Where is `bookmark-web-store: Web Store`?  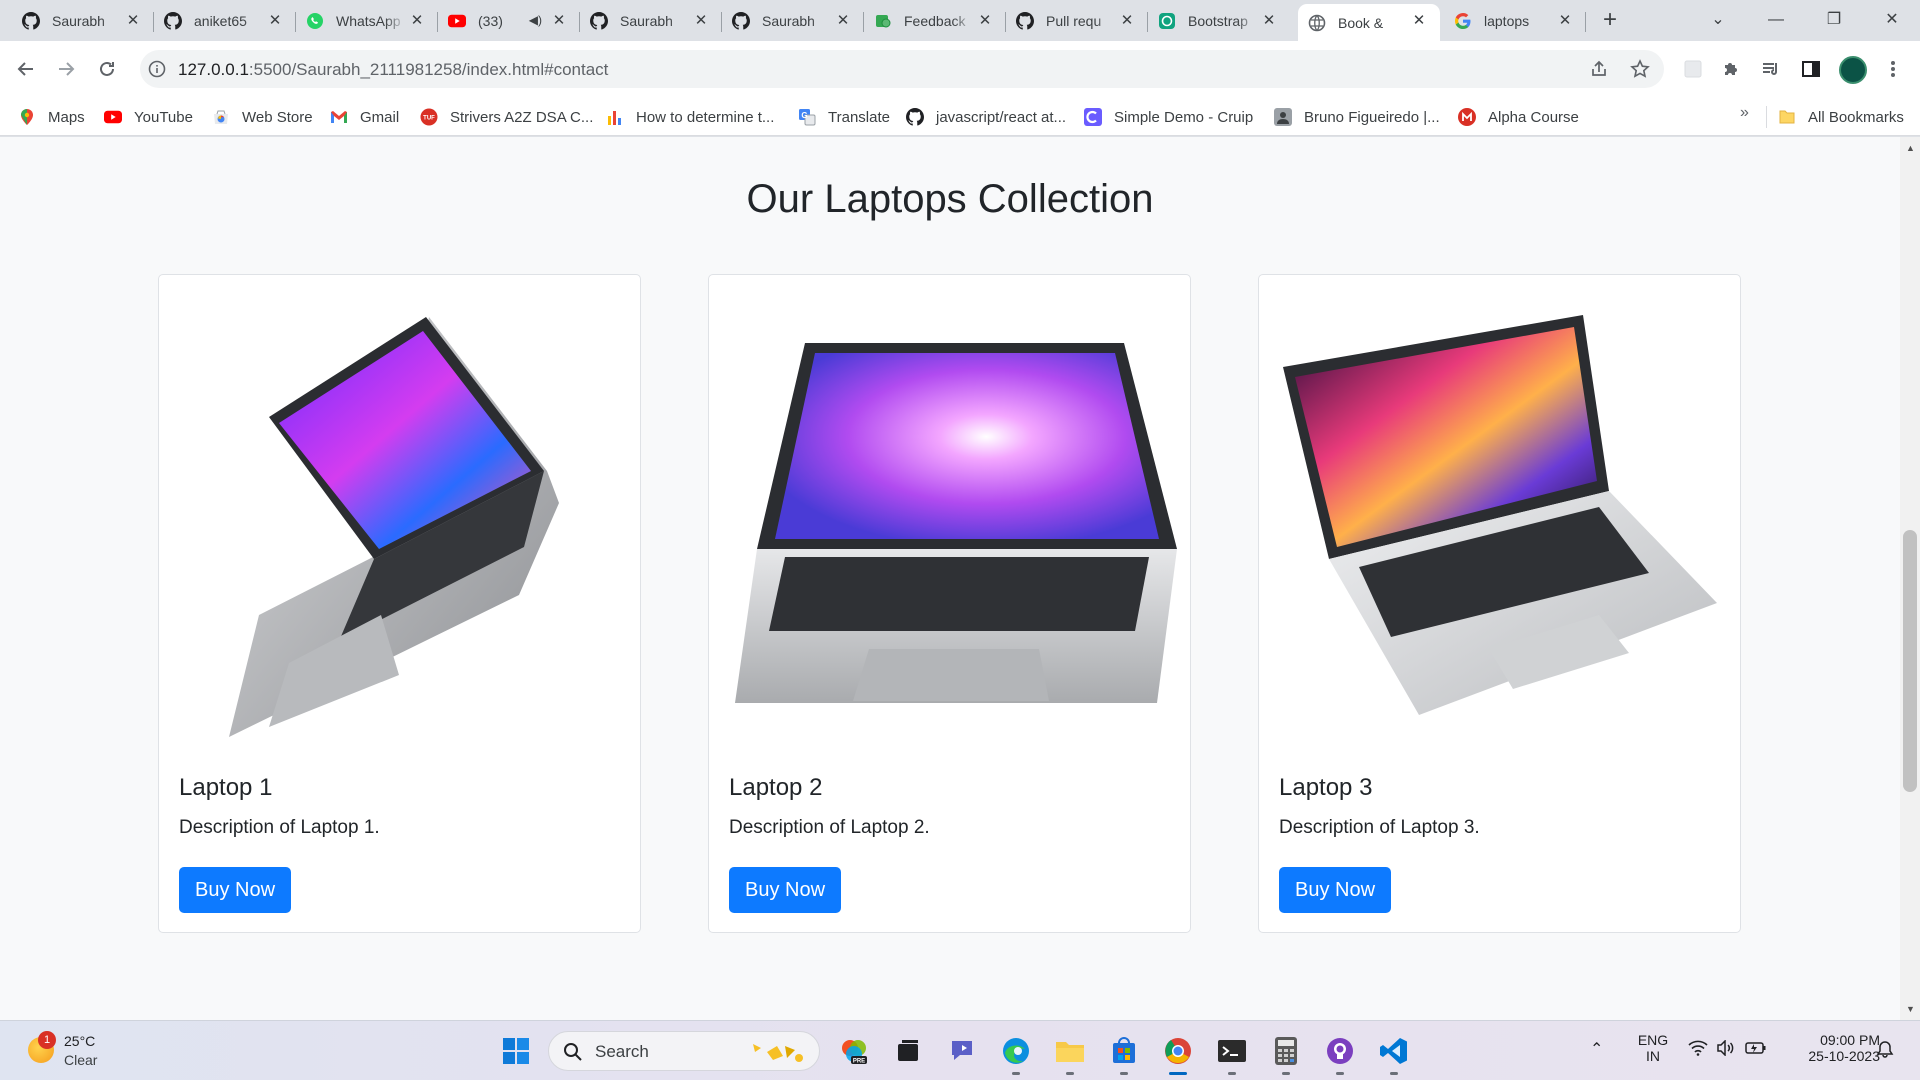 bookmark-web-store: Web Store is located at coordinates (262, 117).